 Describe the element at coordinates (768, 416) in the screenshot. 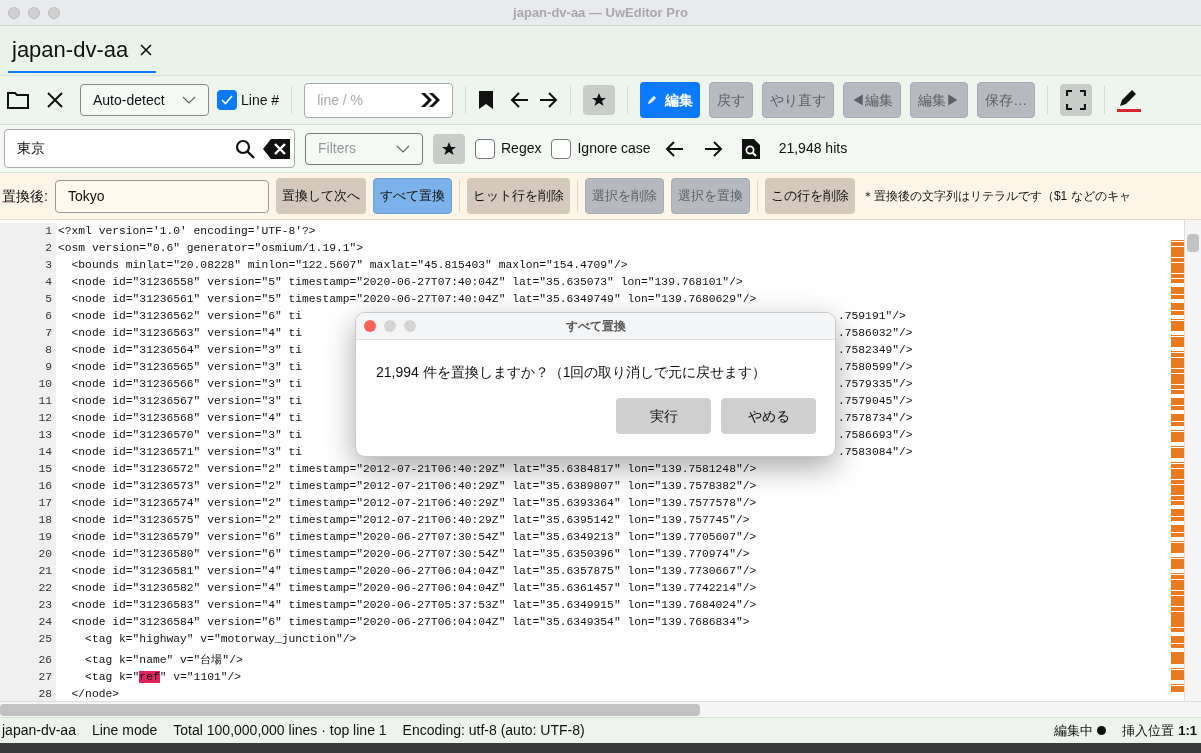

I see `dialog-button: やめる` at that location.